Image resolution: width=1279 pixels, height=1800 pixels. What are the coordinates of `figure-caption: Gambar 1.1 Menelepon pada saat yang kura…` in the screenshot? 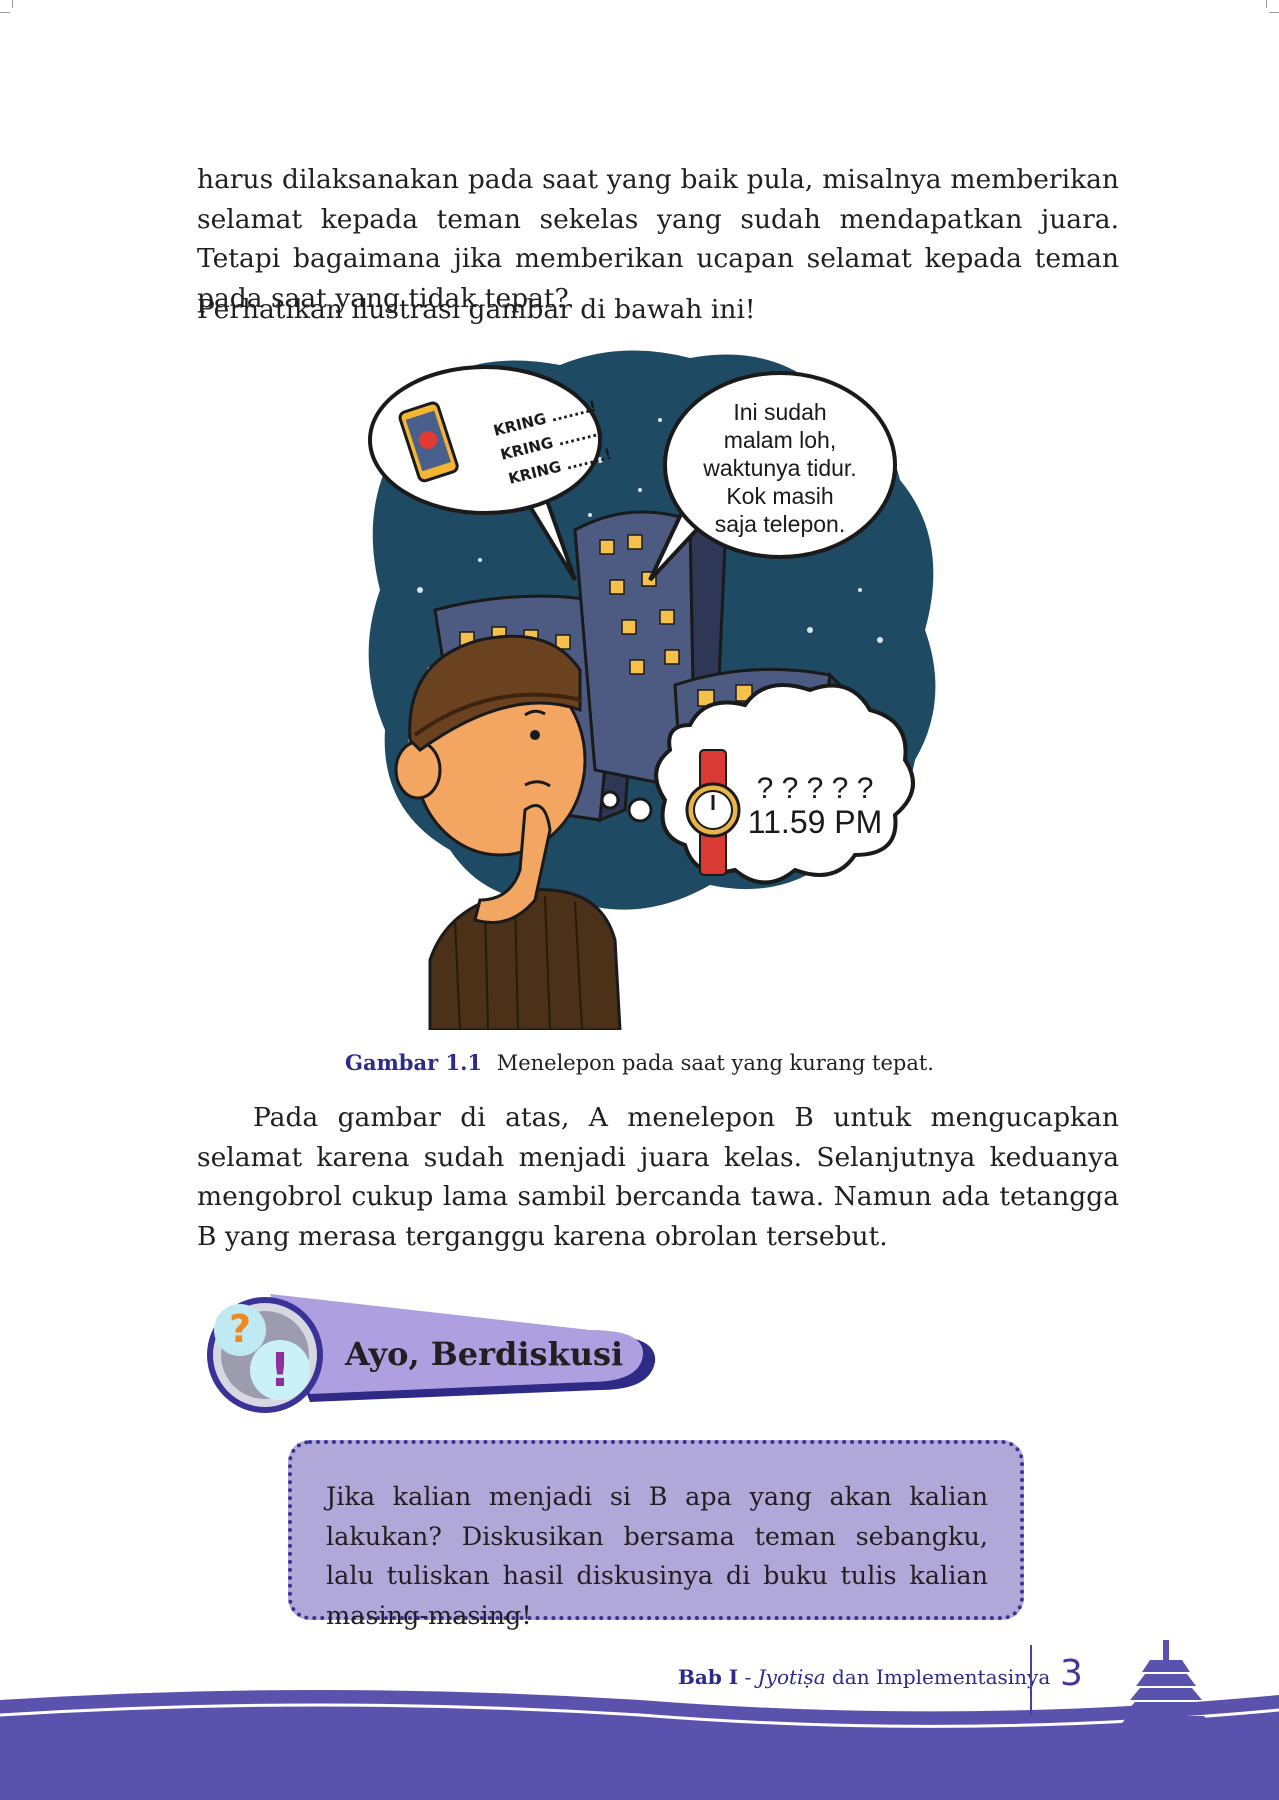 It's located at (639, 1062).